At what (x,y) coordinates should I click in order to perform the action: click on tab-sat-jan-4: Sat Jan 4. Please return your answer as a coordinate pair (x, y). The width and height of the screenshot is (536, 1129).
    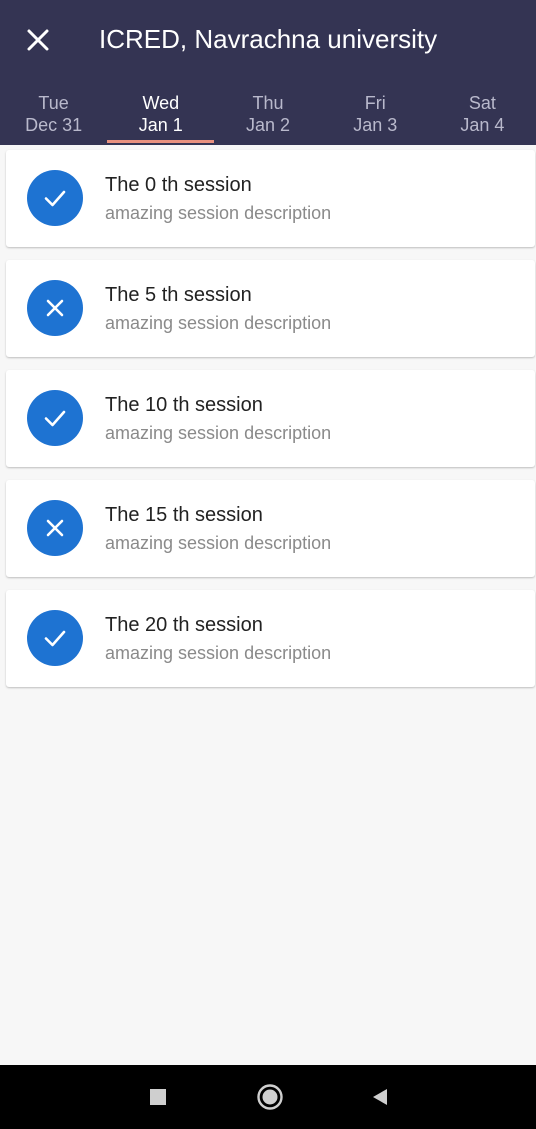
    Looking at the image, I should click on (482, 116).